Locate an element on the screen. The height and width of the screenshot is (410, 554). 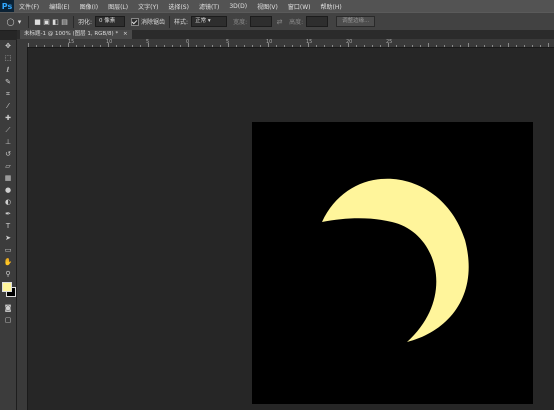
foreground-color-swatch is located at coordinates (7, 287).